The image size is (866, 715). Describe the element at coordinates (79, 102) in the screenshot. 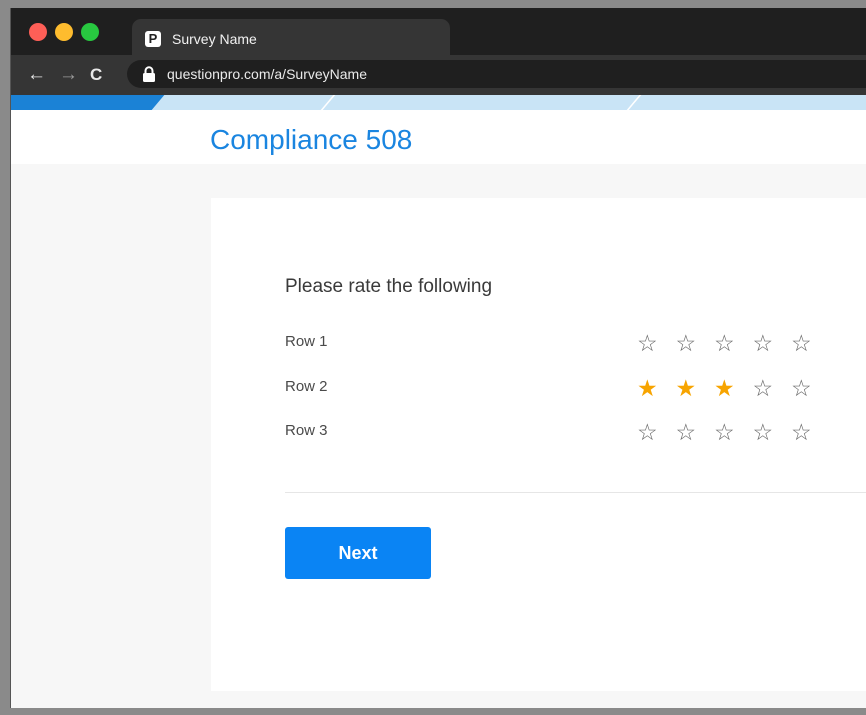

I see `progress-fill` at that location.